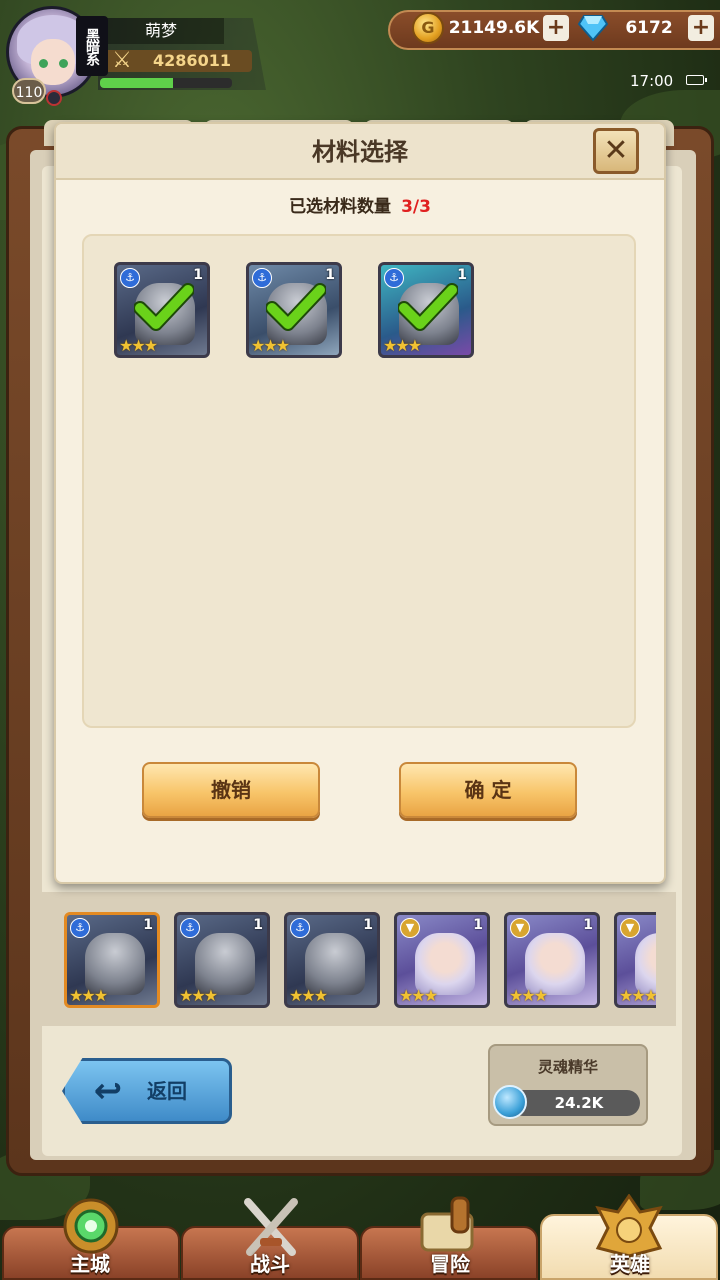 The image size is (720, 1280). I want to click on dialog-title: 材料选择, so click(360, 152).